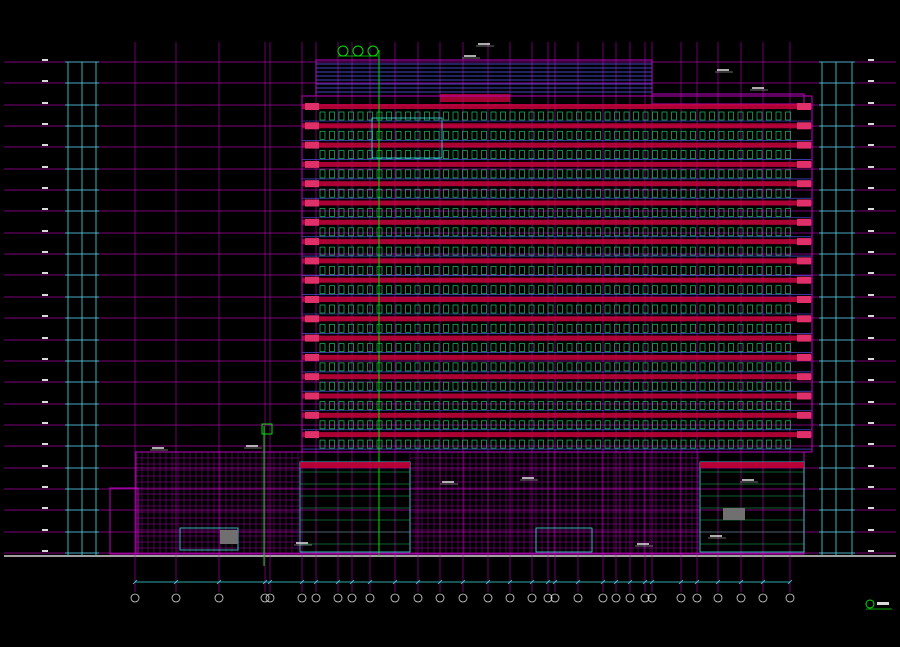 This screenshot has height=647, width=900. I want to click on roof-band, so click(475, 98).